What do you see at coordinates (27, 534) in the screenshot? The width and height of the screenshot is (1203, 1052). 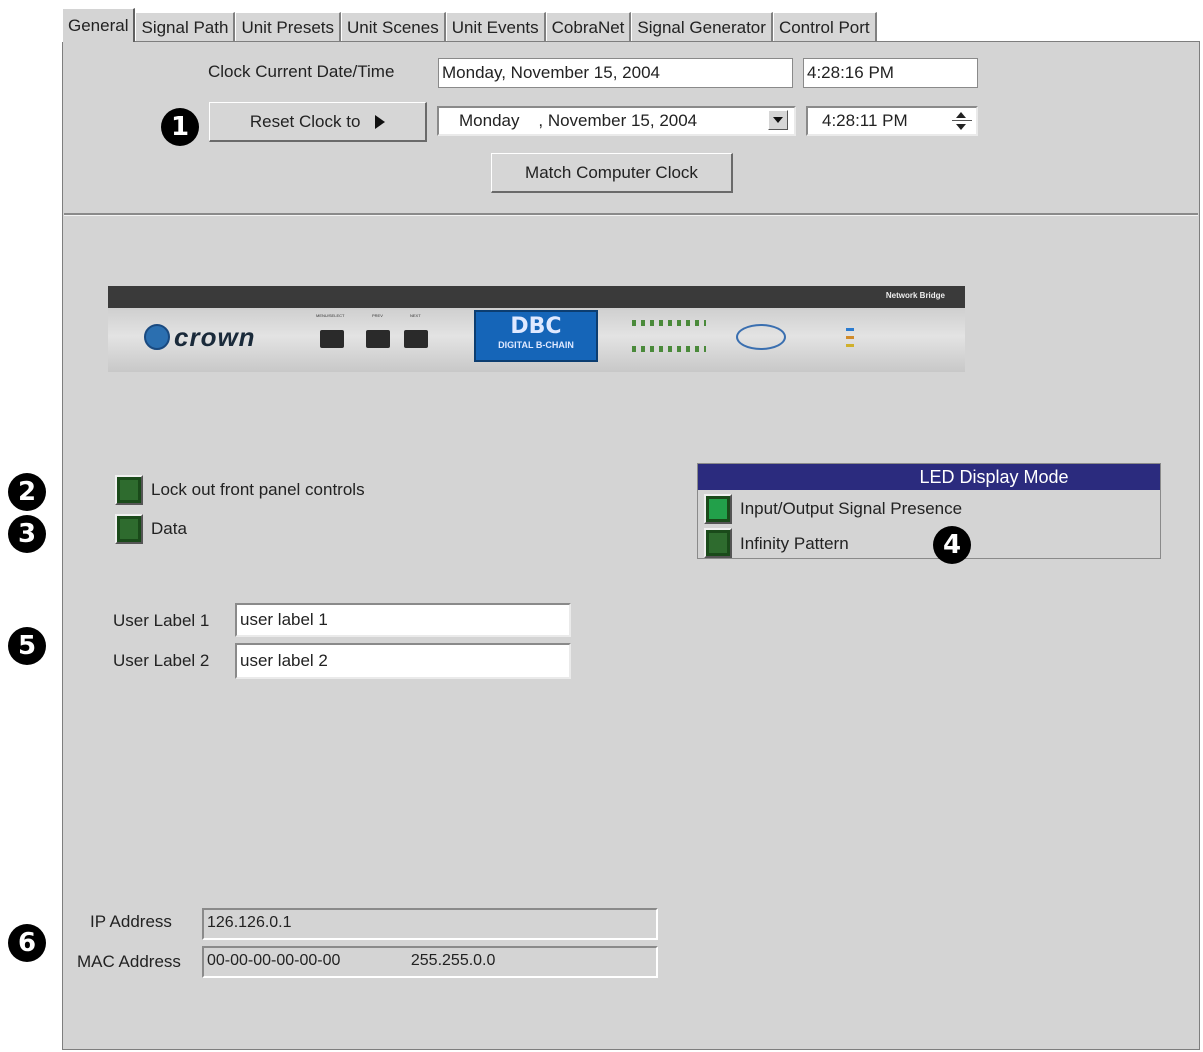 I see `callout-3: 3` at bounding box center [27, 534].